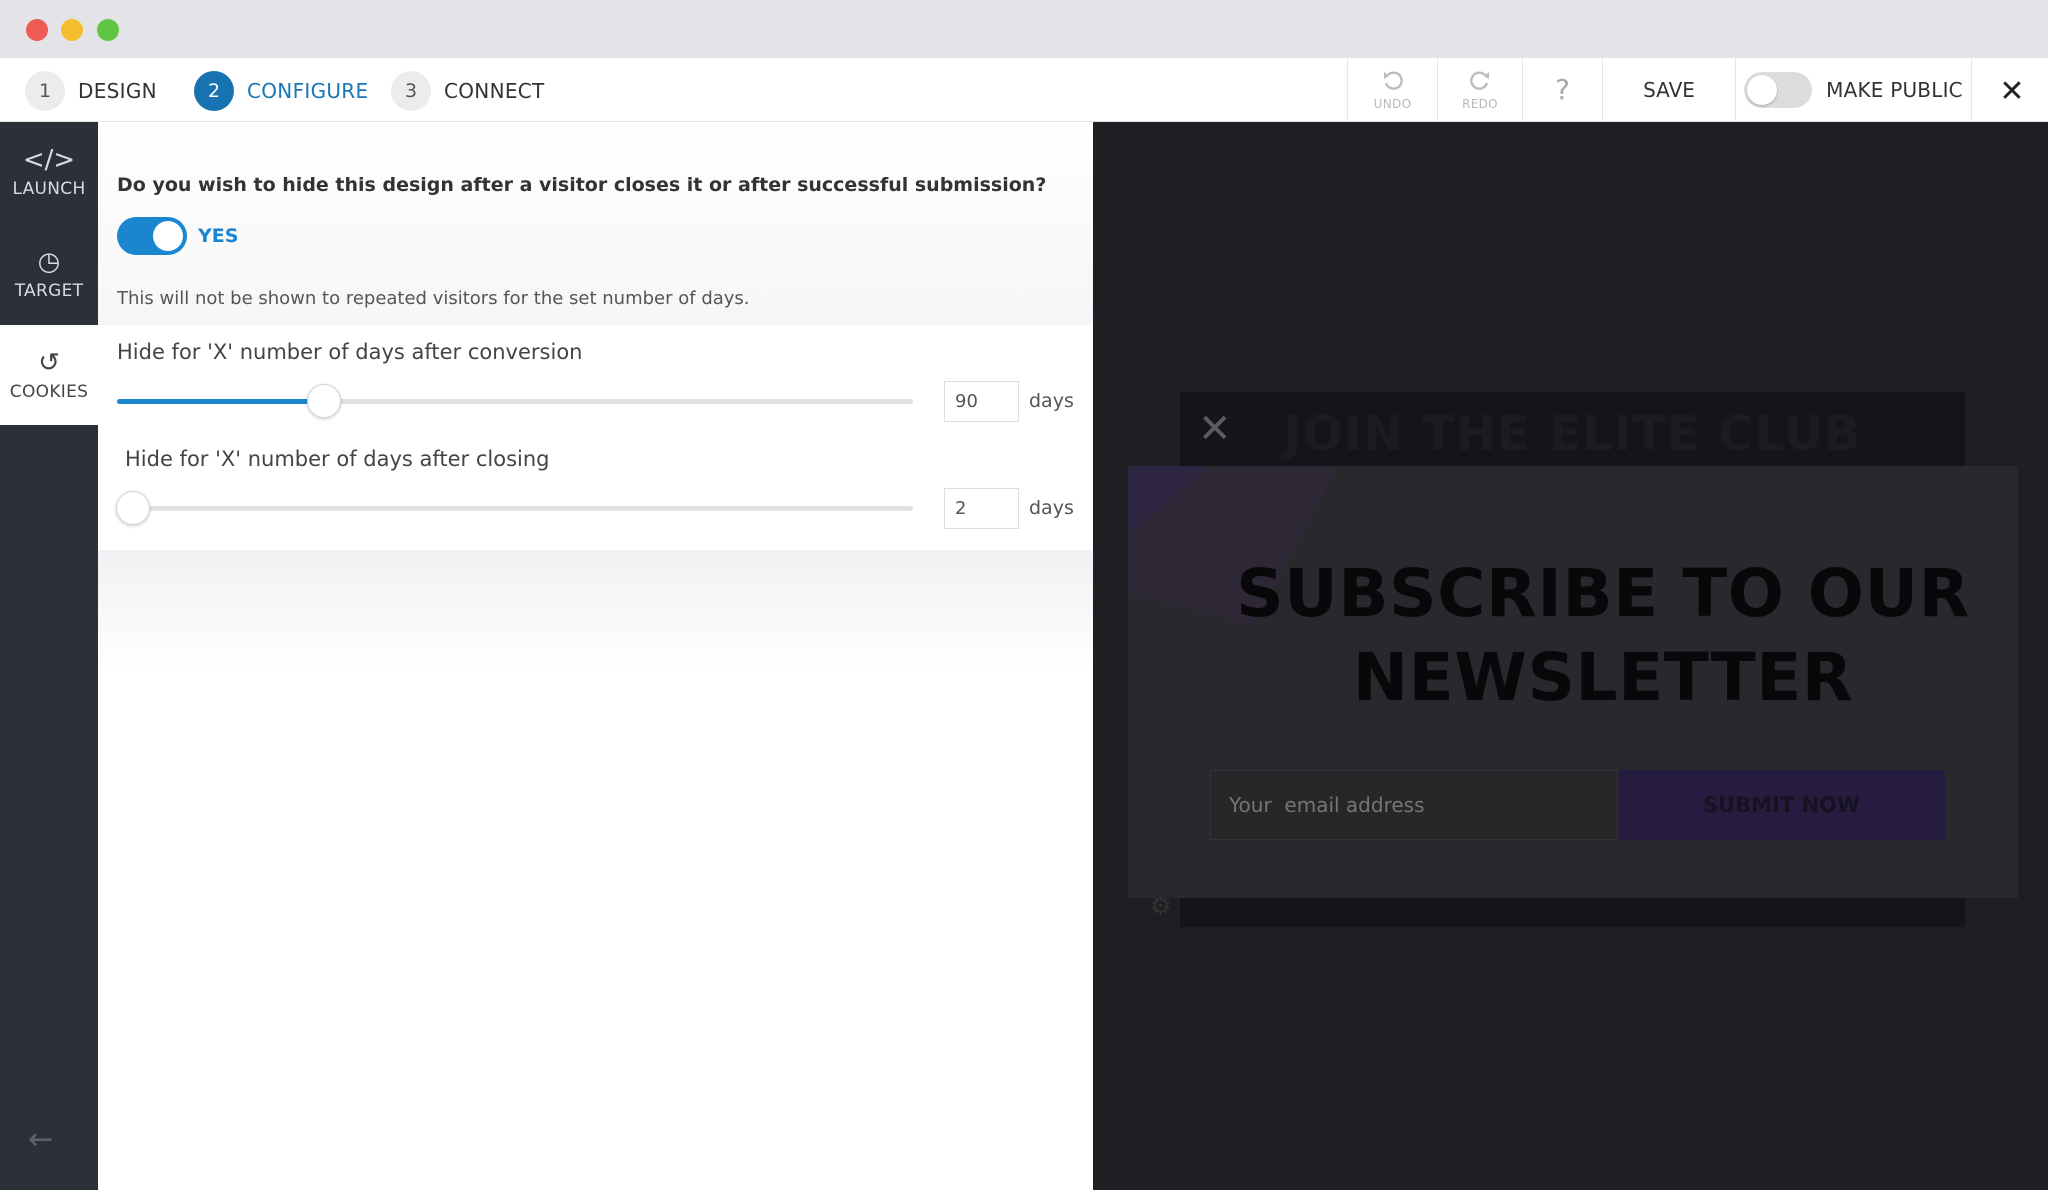 This screenshot has height=1190, width=2048. I want to click on undo-icon, so click(1393, 80).